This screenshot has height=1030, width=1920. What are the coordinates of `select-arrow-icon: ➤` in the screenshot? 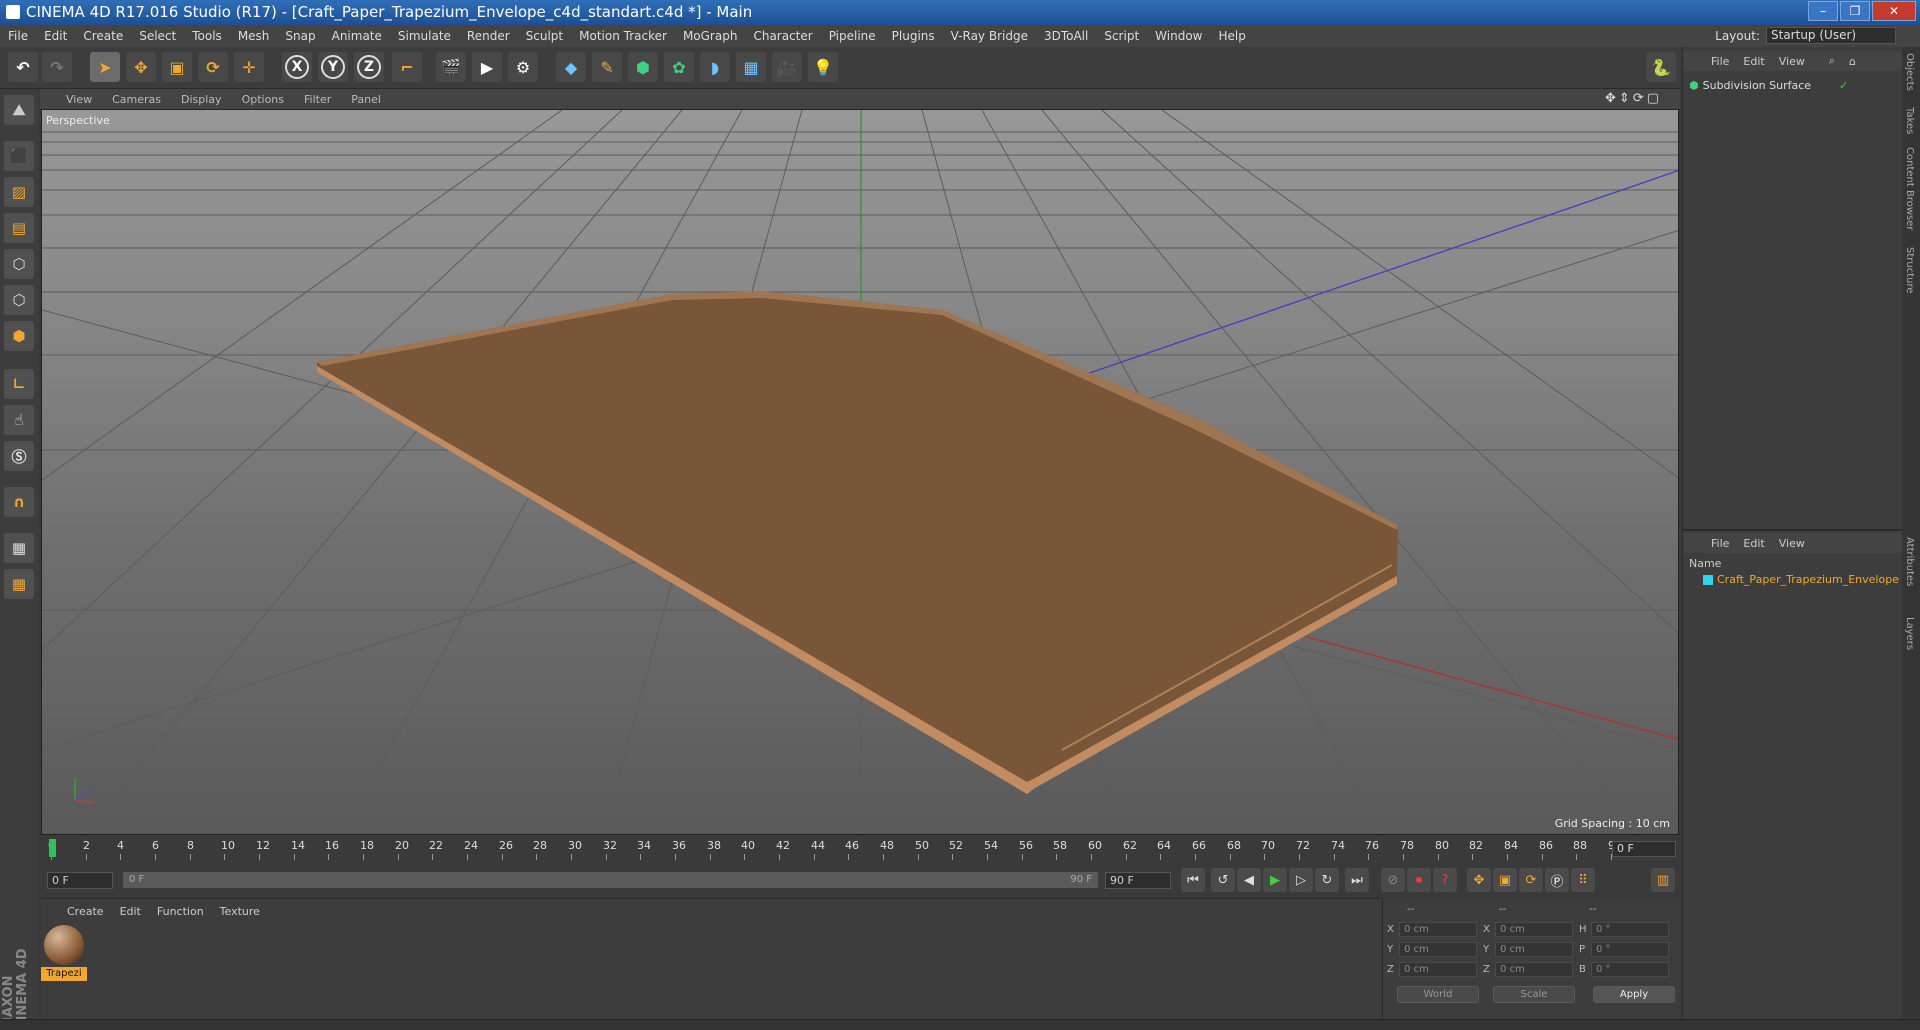 It's located at (105, 67).